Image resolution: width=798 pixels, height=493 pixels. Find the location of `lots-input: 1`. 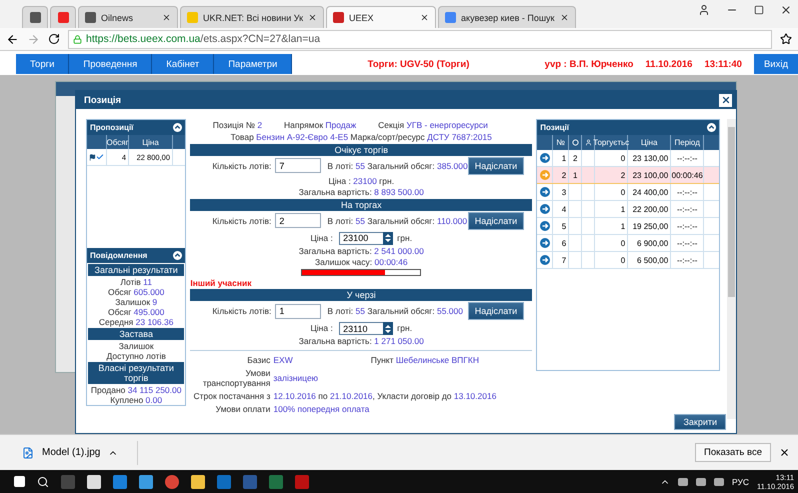

lots-input: 1 is located at coordinates (298, 311).